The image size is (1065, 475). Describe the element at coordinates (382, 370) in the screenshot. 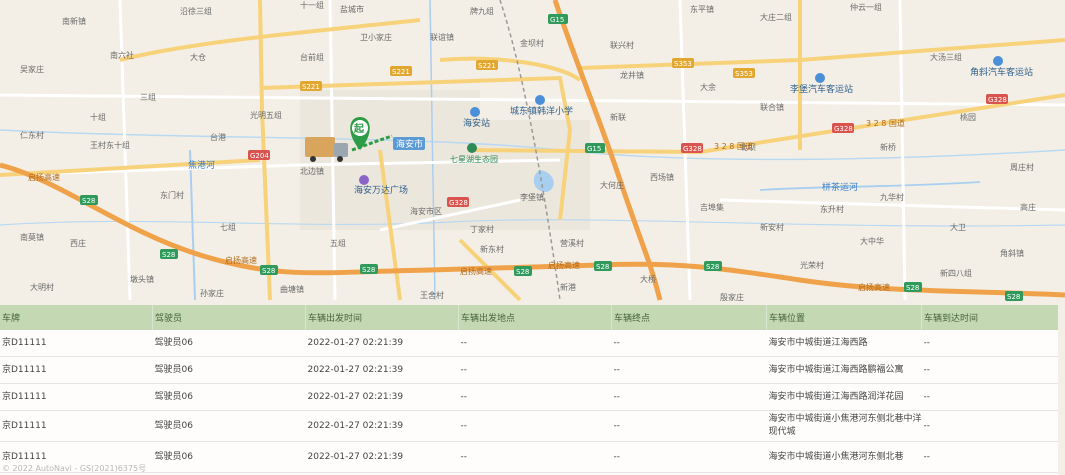

I see `cell-depart-time: 2022-01-27 02:21:39` at that location.